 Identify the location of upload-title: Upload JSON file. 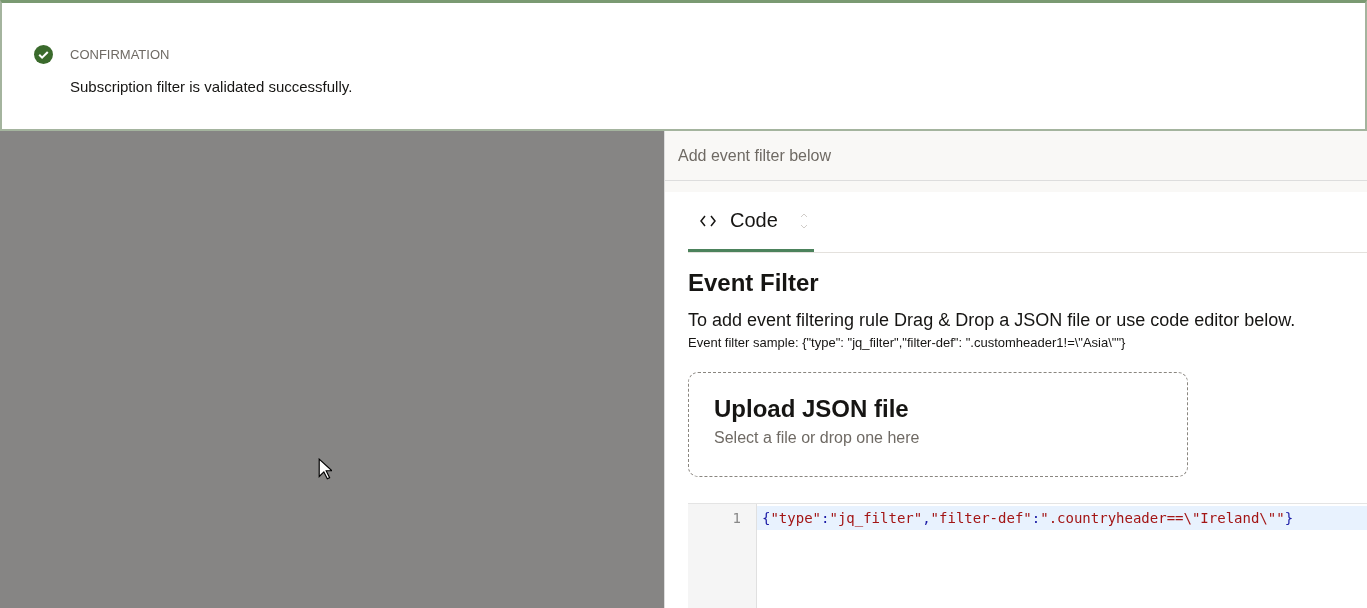
(812, 409).